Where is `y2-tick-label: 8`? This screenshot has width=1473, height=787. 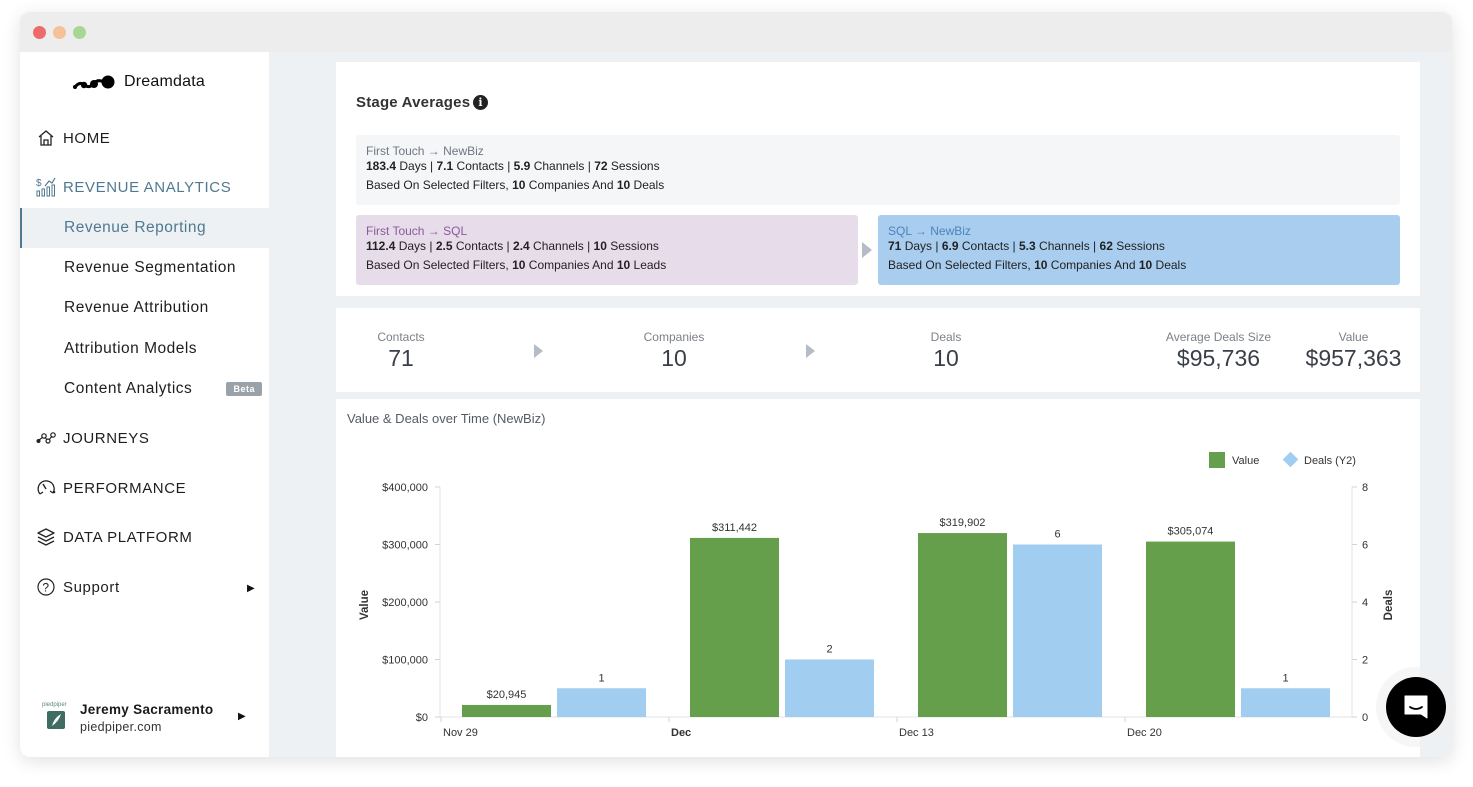 y2-tick-label: 8 is located at coordinates (1365, 488).